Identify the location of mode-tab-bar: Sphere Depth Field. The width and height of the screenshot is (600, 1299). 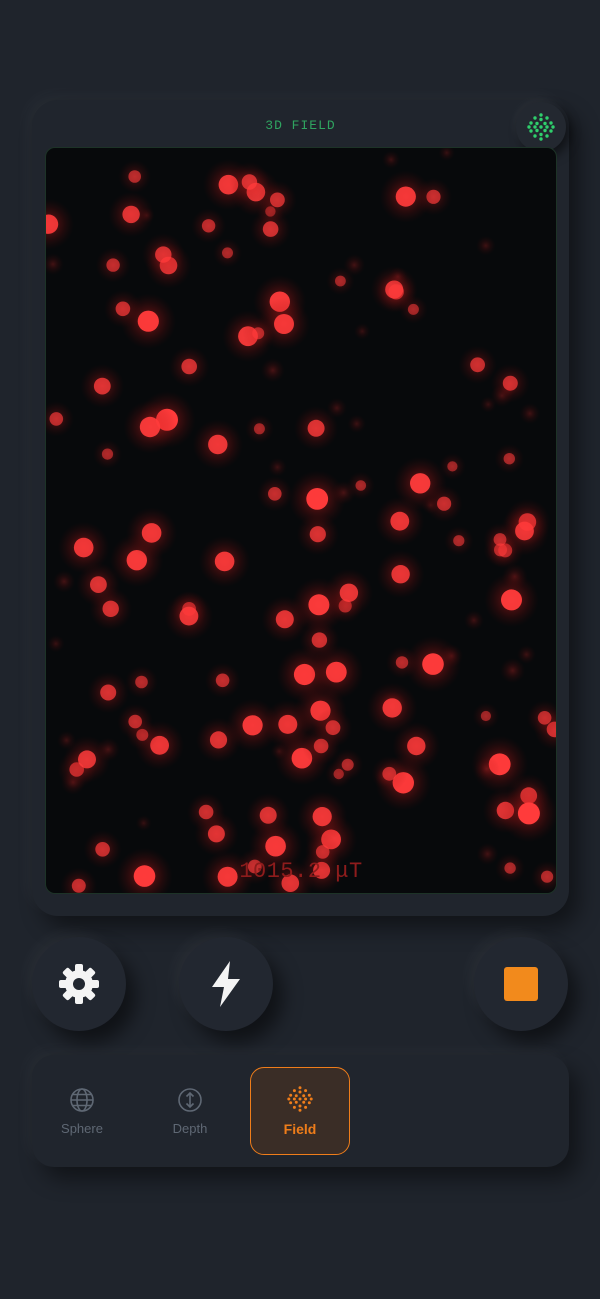
(300, 1111).